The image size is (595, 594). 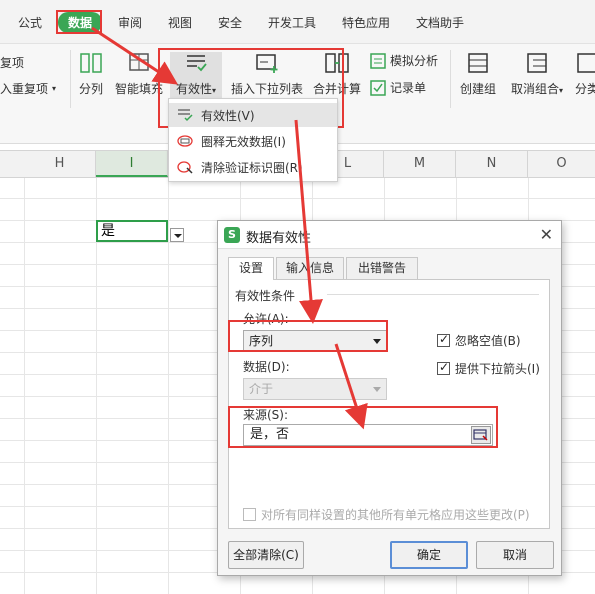 I want to click on ungroup-icon, so click(x=537, y=63).